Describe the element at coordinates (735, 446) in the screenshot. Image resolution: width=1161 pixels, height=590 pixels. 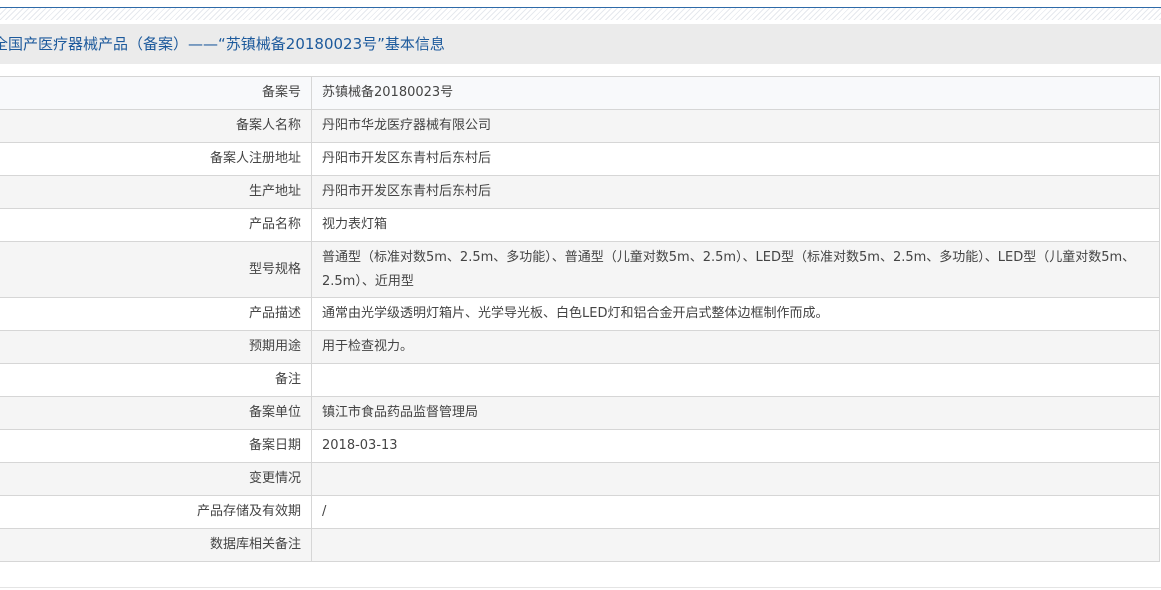
I see `field-value: 2018-03-13` at that location.